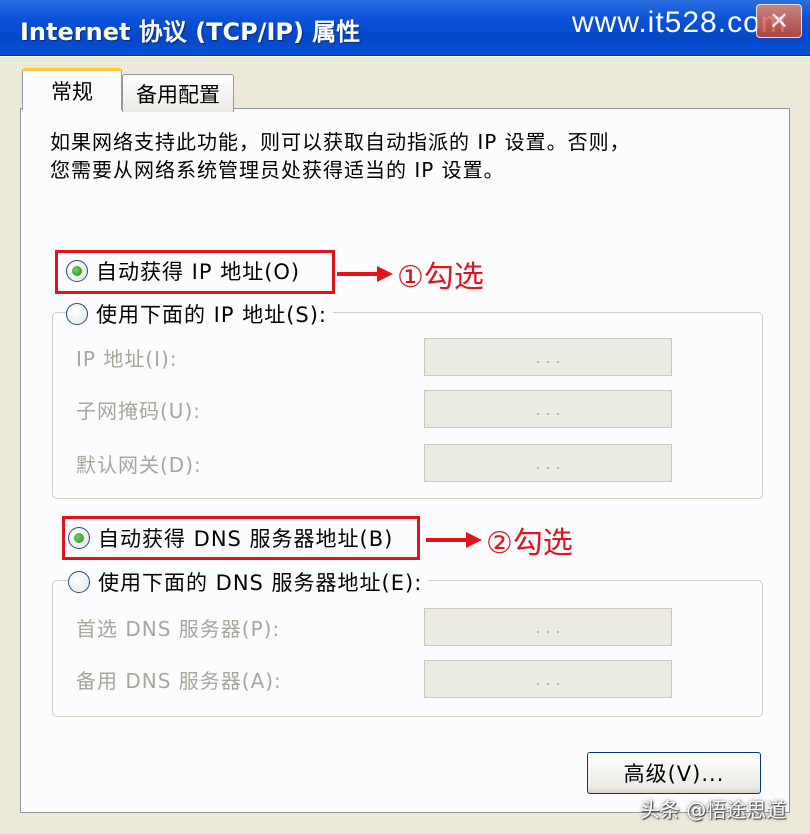 The image size is (810, 834). I want to click on annotation-2-text: ②勾选, so click(529, 543).